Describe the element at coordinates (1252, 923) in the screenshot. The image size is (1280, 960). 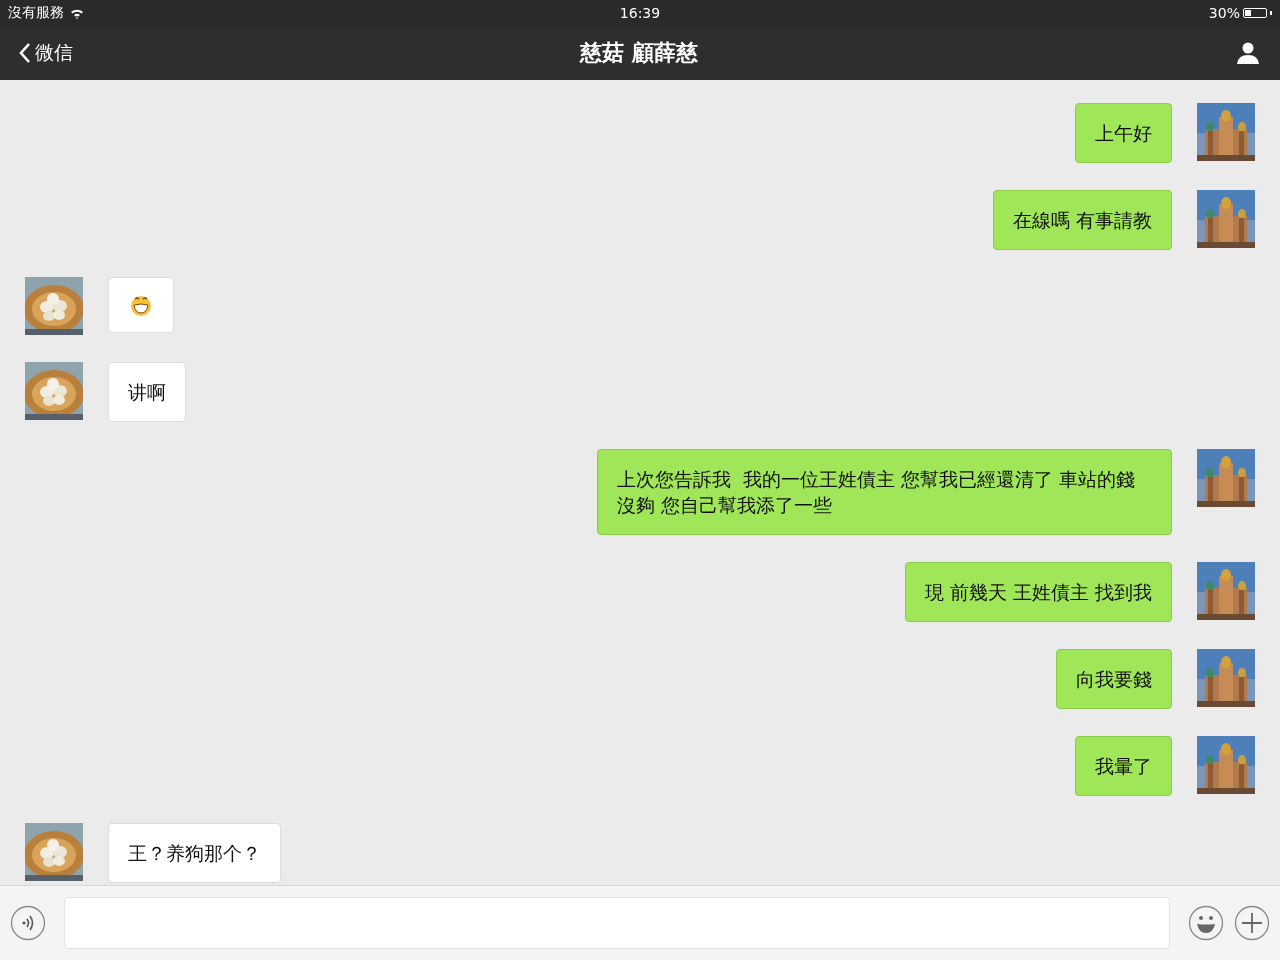
I see `plus-icon` at that location.